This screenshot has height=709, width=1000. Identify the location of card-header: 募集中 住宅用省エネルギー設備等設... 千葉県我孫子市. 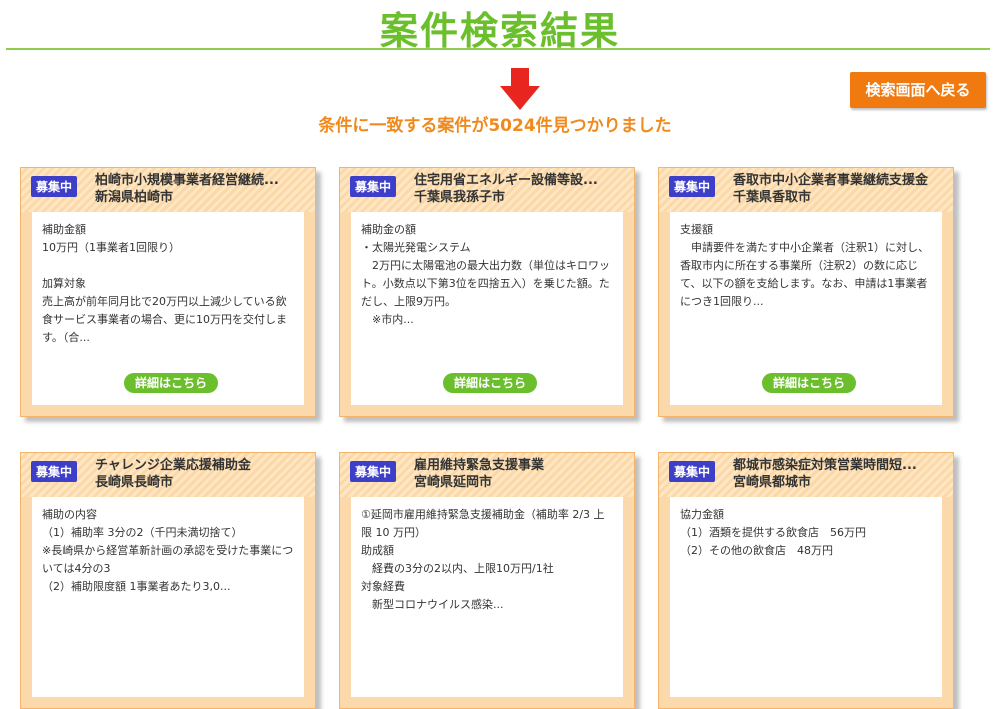
(487, 190).